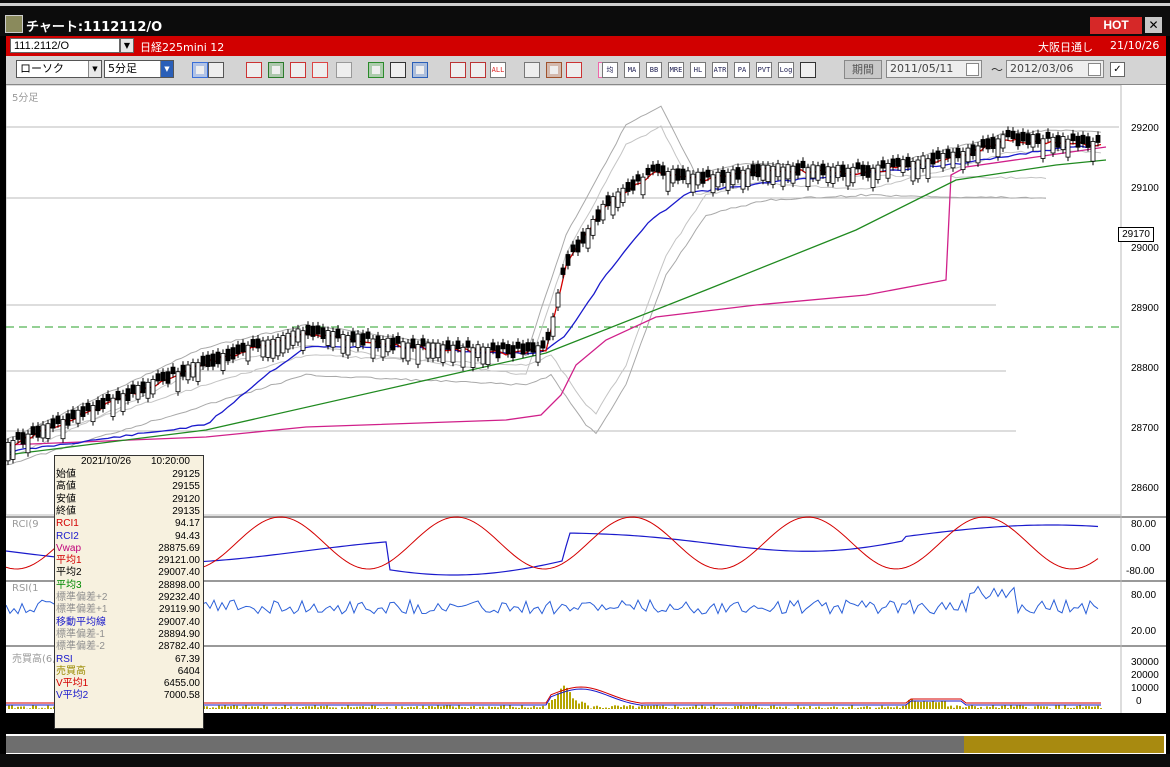  What do you see at coordinates (200, 70) in the screenshot?
I see `zoom-icon` at bounding box center [200, 70].